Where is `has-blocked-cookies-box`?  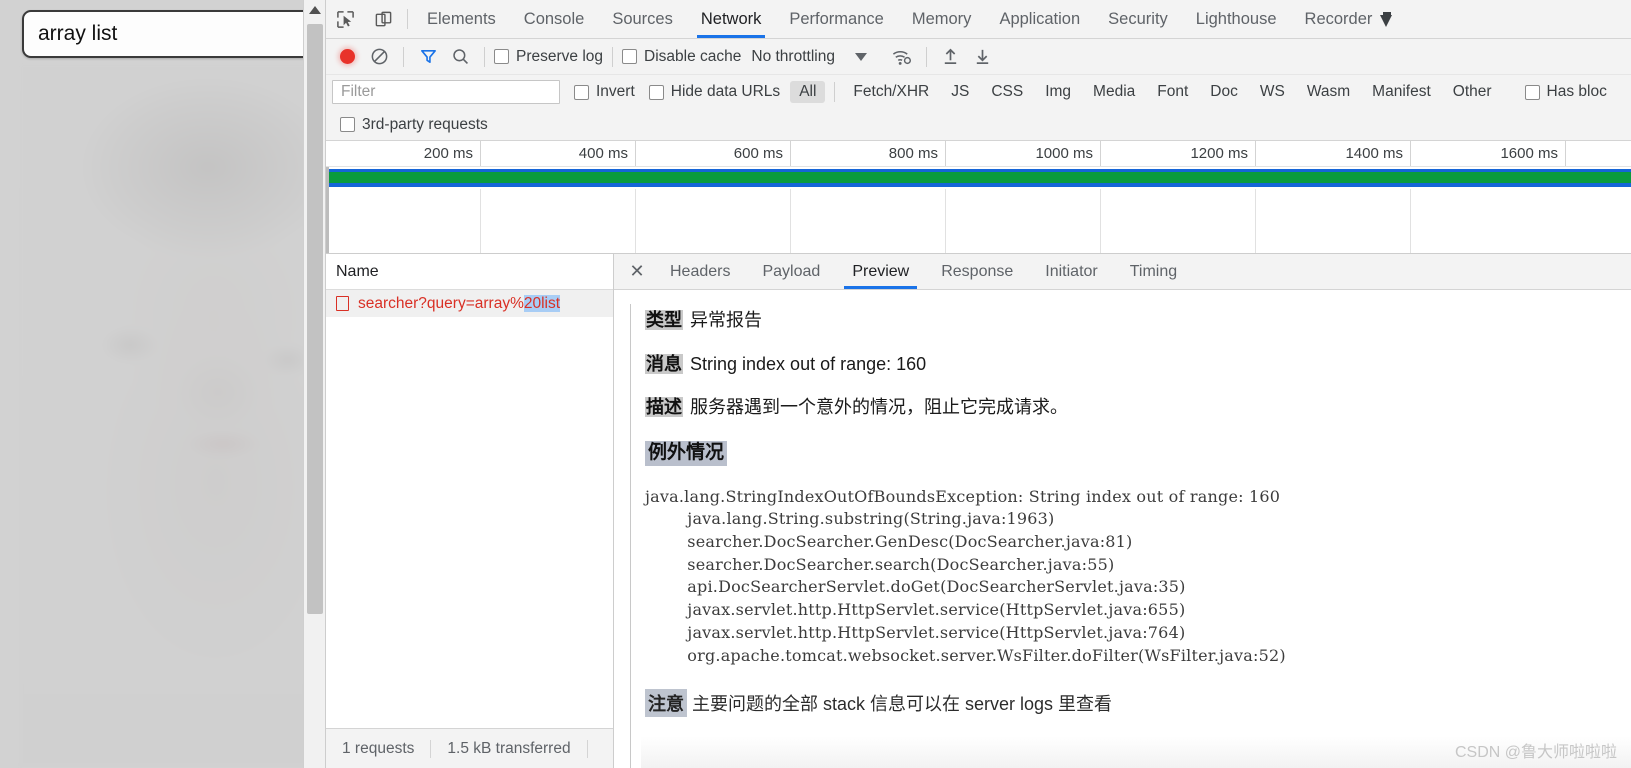
has-blocked-cookies-box is located at coordinates (1532, 92).